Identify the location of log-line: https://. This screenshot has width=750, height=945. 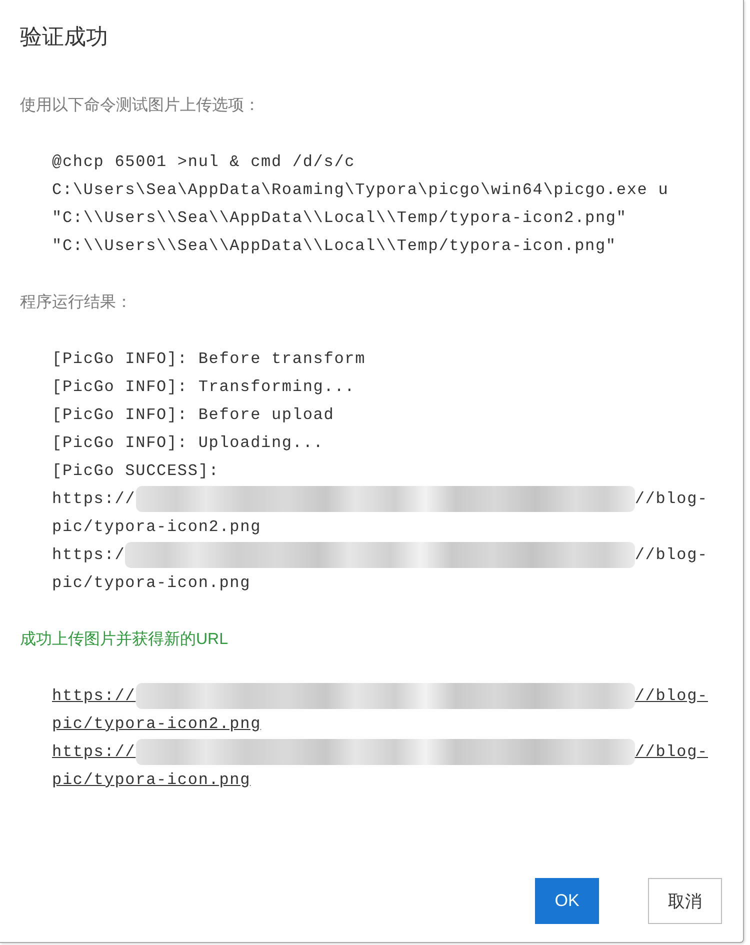
(94, 499).